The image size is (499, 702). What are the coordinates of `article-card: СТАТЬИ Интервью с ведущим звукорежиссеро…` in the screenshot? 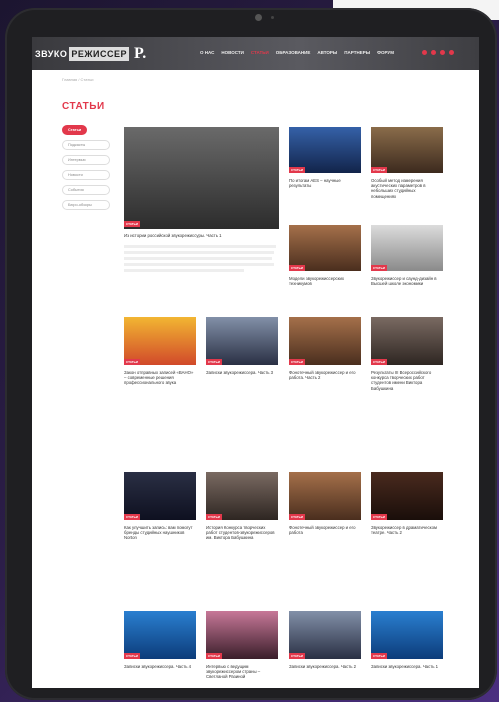 It's located at (242, 649).